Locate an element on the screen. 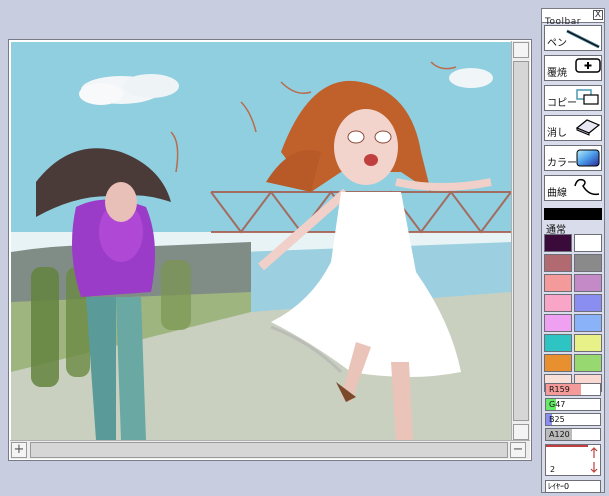 This screenshot has width=609, height=496. tool-curve-button: 曲線 is located at coordinates (573, 188).